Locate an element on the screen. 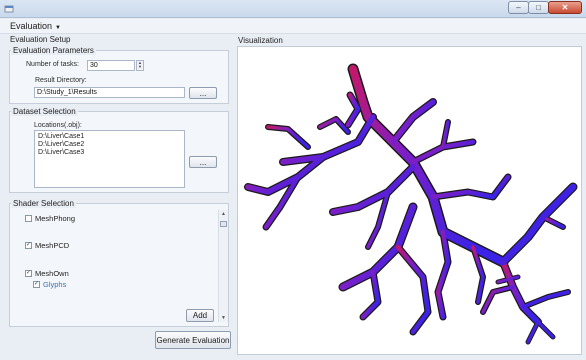 This screenshot has height=360, width=586. app-icon is located at coordinates (9, 9).